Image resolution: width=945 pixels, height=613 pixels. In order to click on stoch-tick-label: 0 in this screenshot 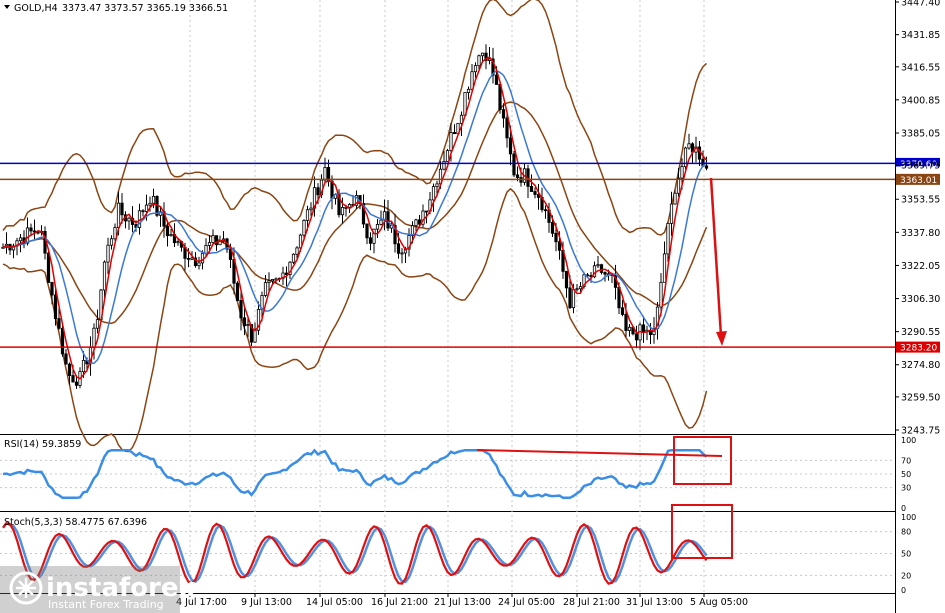, I will do `click(903, 590)`.